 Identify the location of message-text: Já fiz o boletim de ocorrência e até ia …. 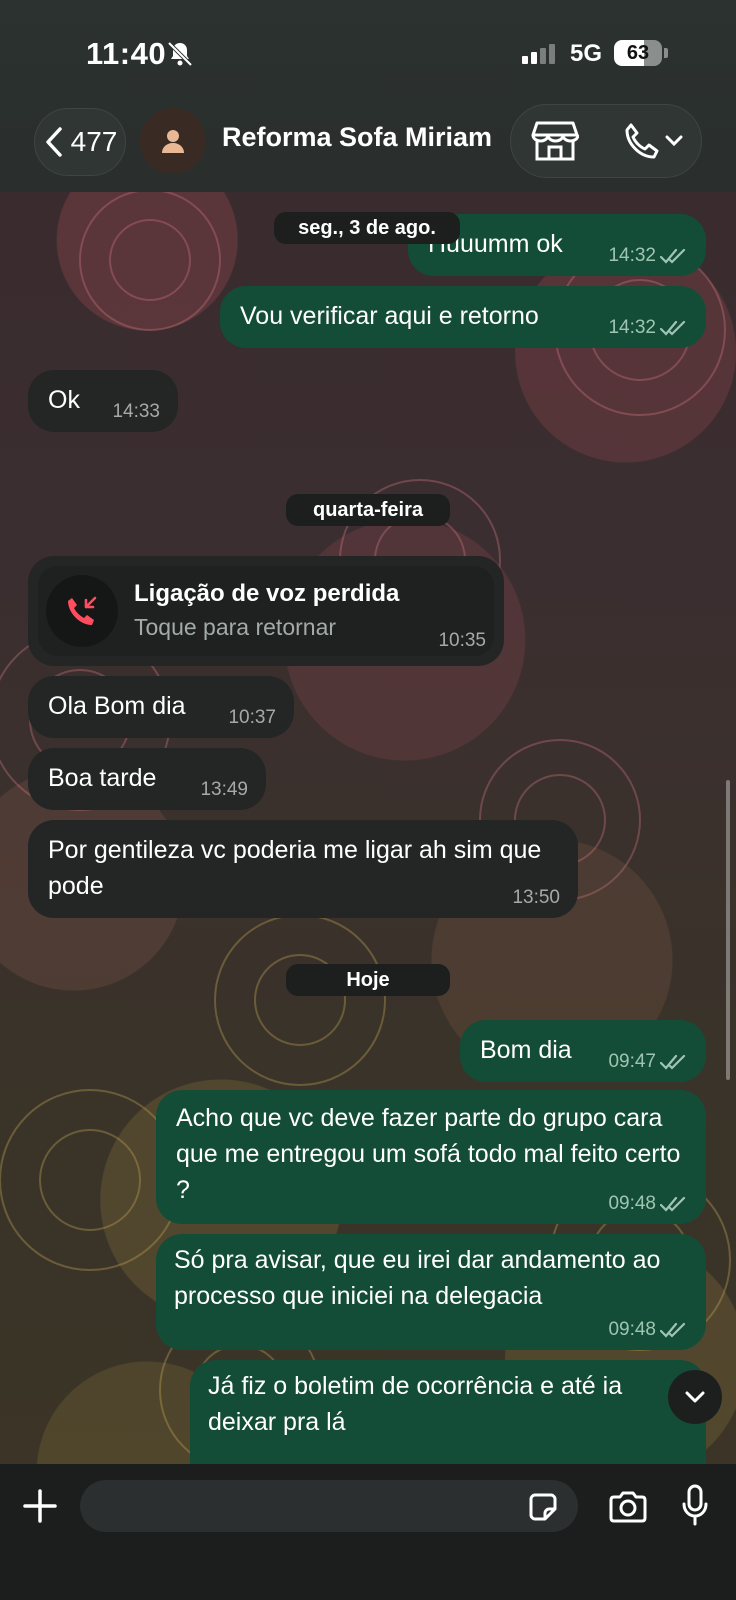
(415, 1404).